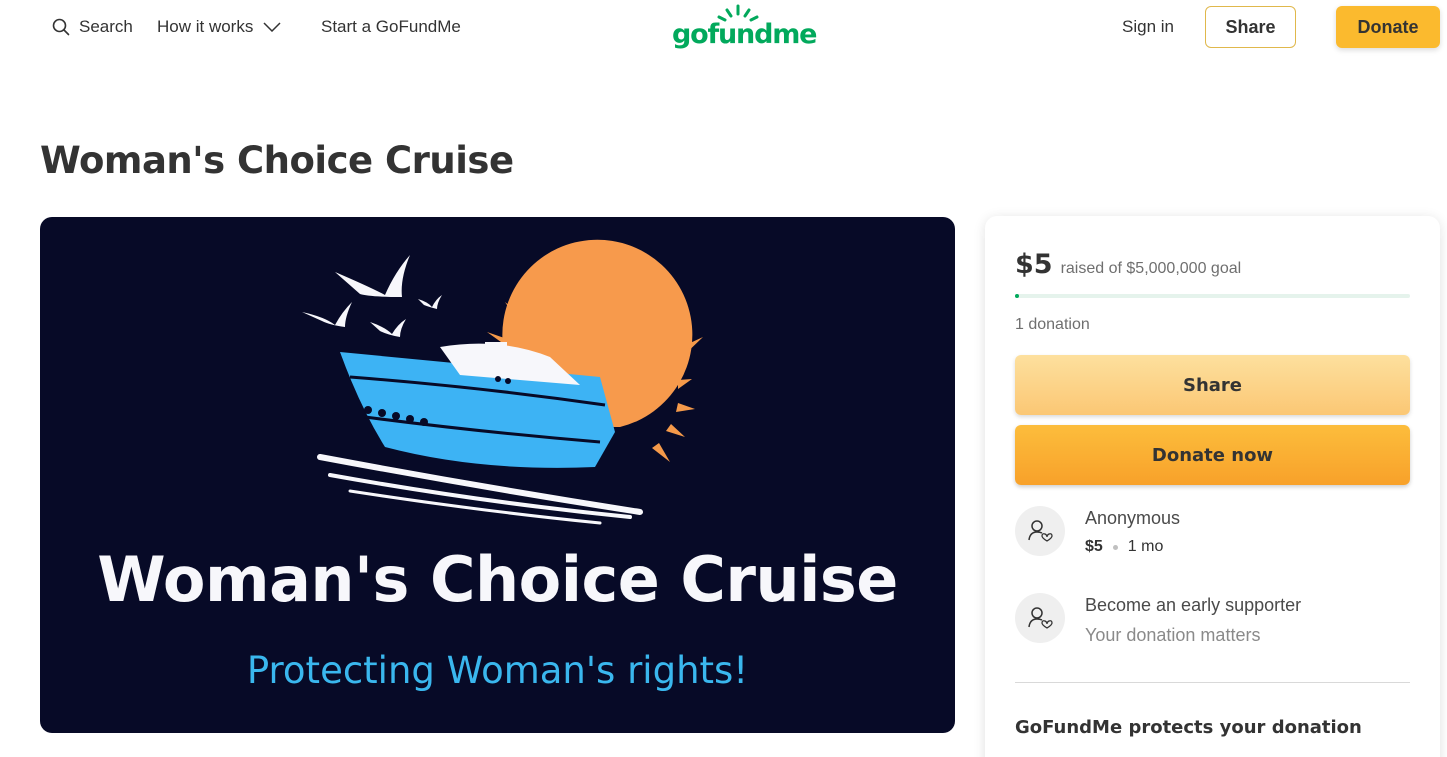 The width and height of the screenshot is (1447, 757). What do you see at coordinates (1094, 546) in the screenshot?
I see `donor-amount: $5` at bounding box center [1094, 546].